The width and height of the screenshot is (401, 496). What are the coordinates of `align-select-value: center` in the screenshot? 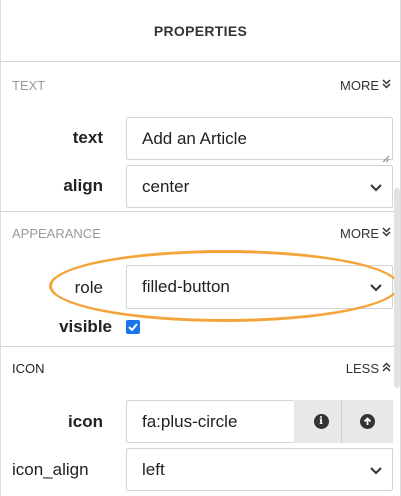 It's located at (166, 186).